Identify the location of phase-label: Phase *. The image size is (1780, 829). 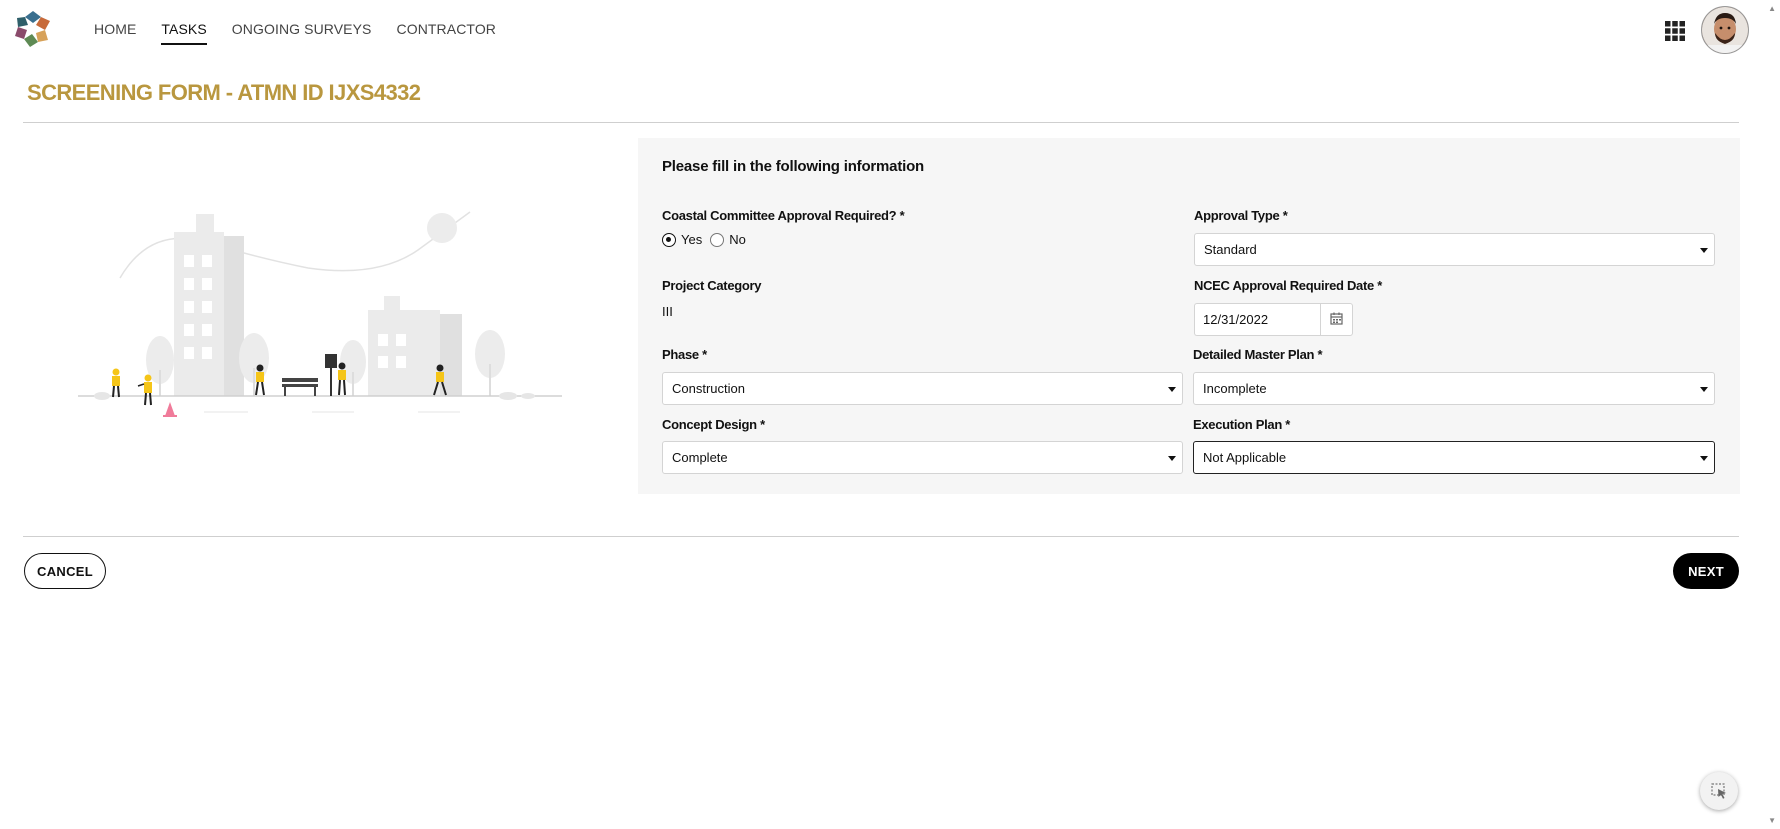
(684, 354).